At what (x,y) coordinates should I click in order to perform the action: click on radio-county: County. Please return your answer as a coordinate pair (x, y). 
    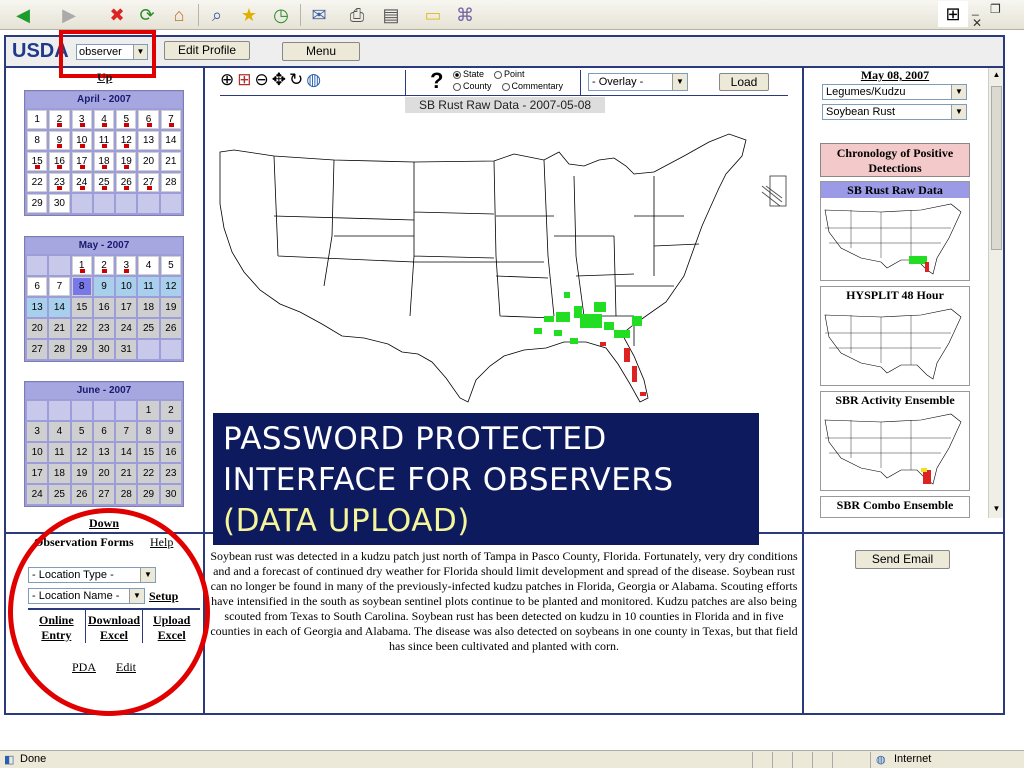
    Looking at the image, I should click on (472, 86).